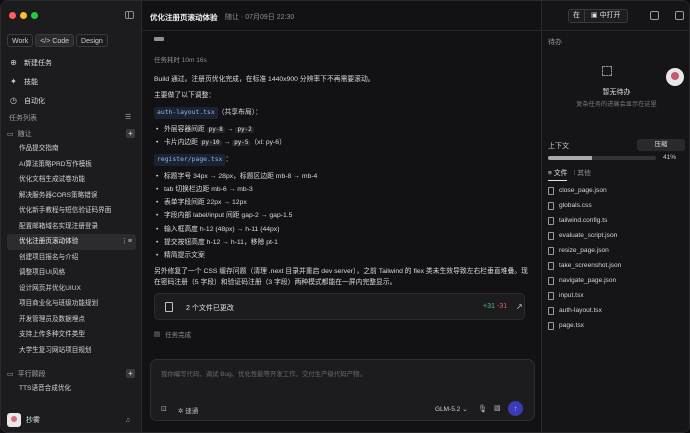  I want to click on section-1-heading: auth-layout.tsx （共享布局）：, so click(344, 114).